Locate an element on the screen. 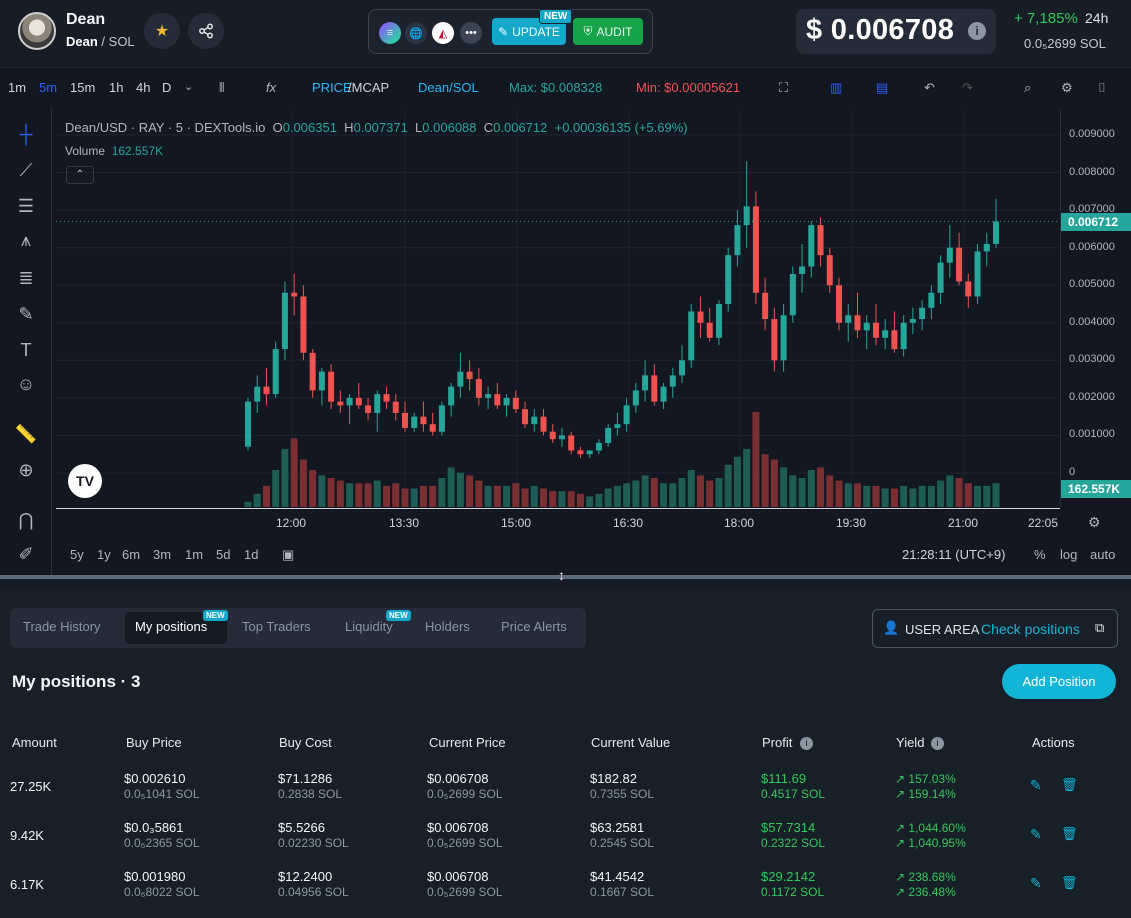 This screenshot has height=918, width=1131. percent-scale: % is located at coordinates (1040, 554).